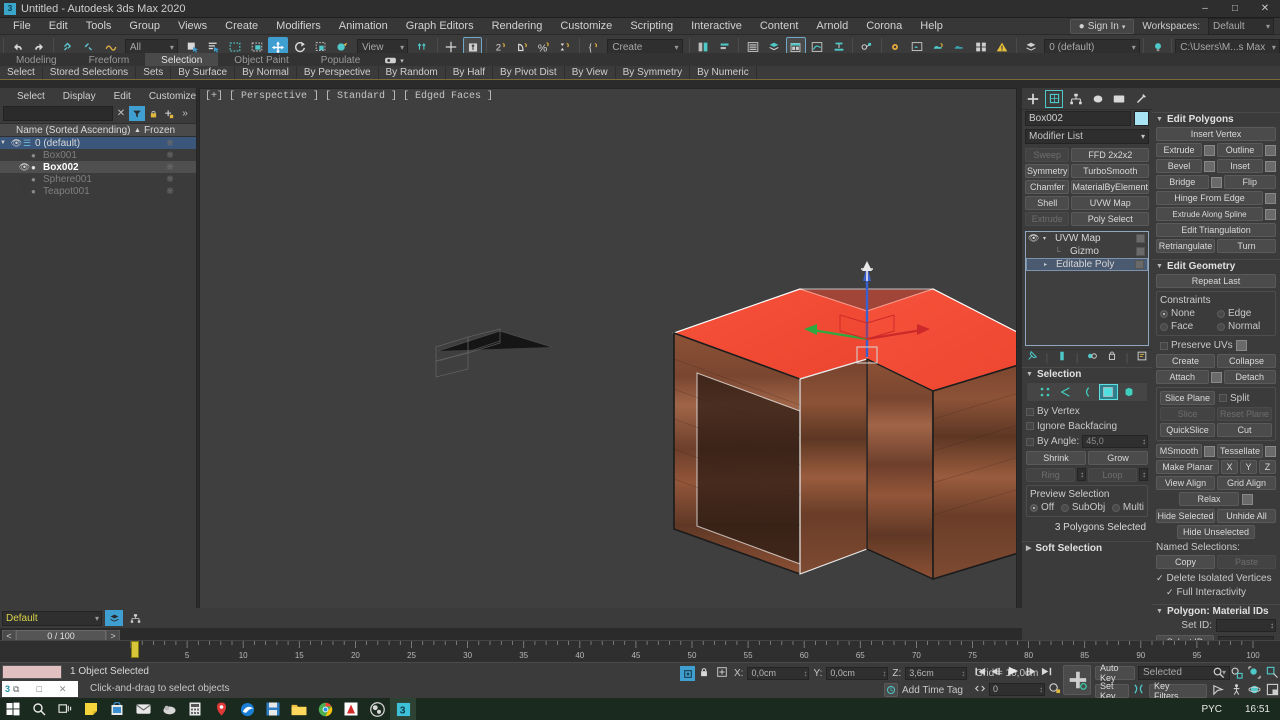 This screenshot has height=720, width=1280. I want to click on radio-none, so click(1164, 313).